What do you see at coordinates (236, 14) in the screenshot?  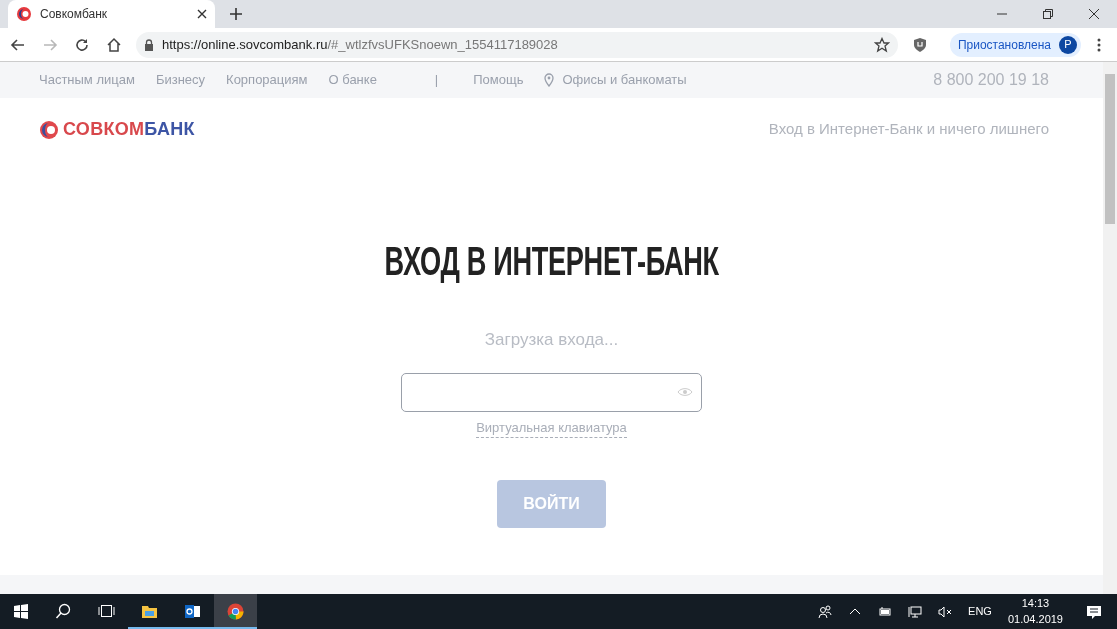 I see `new-tab-icon` at bounding box center [236, 14].